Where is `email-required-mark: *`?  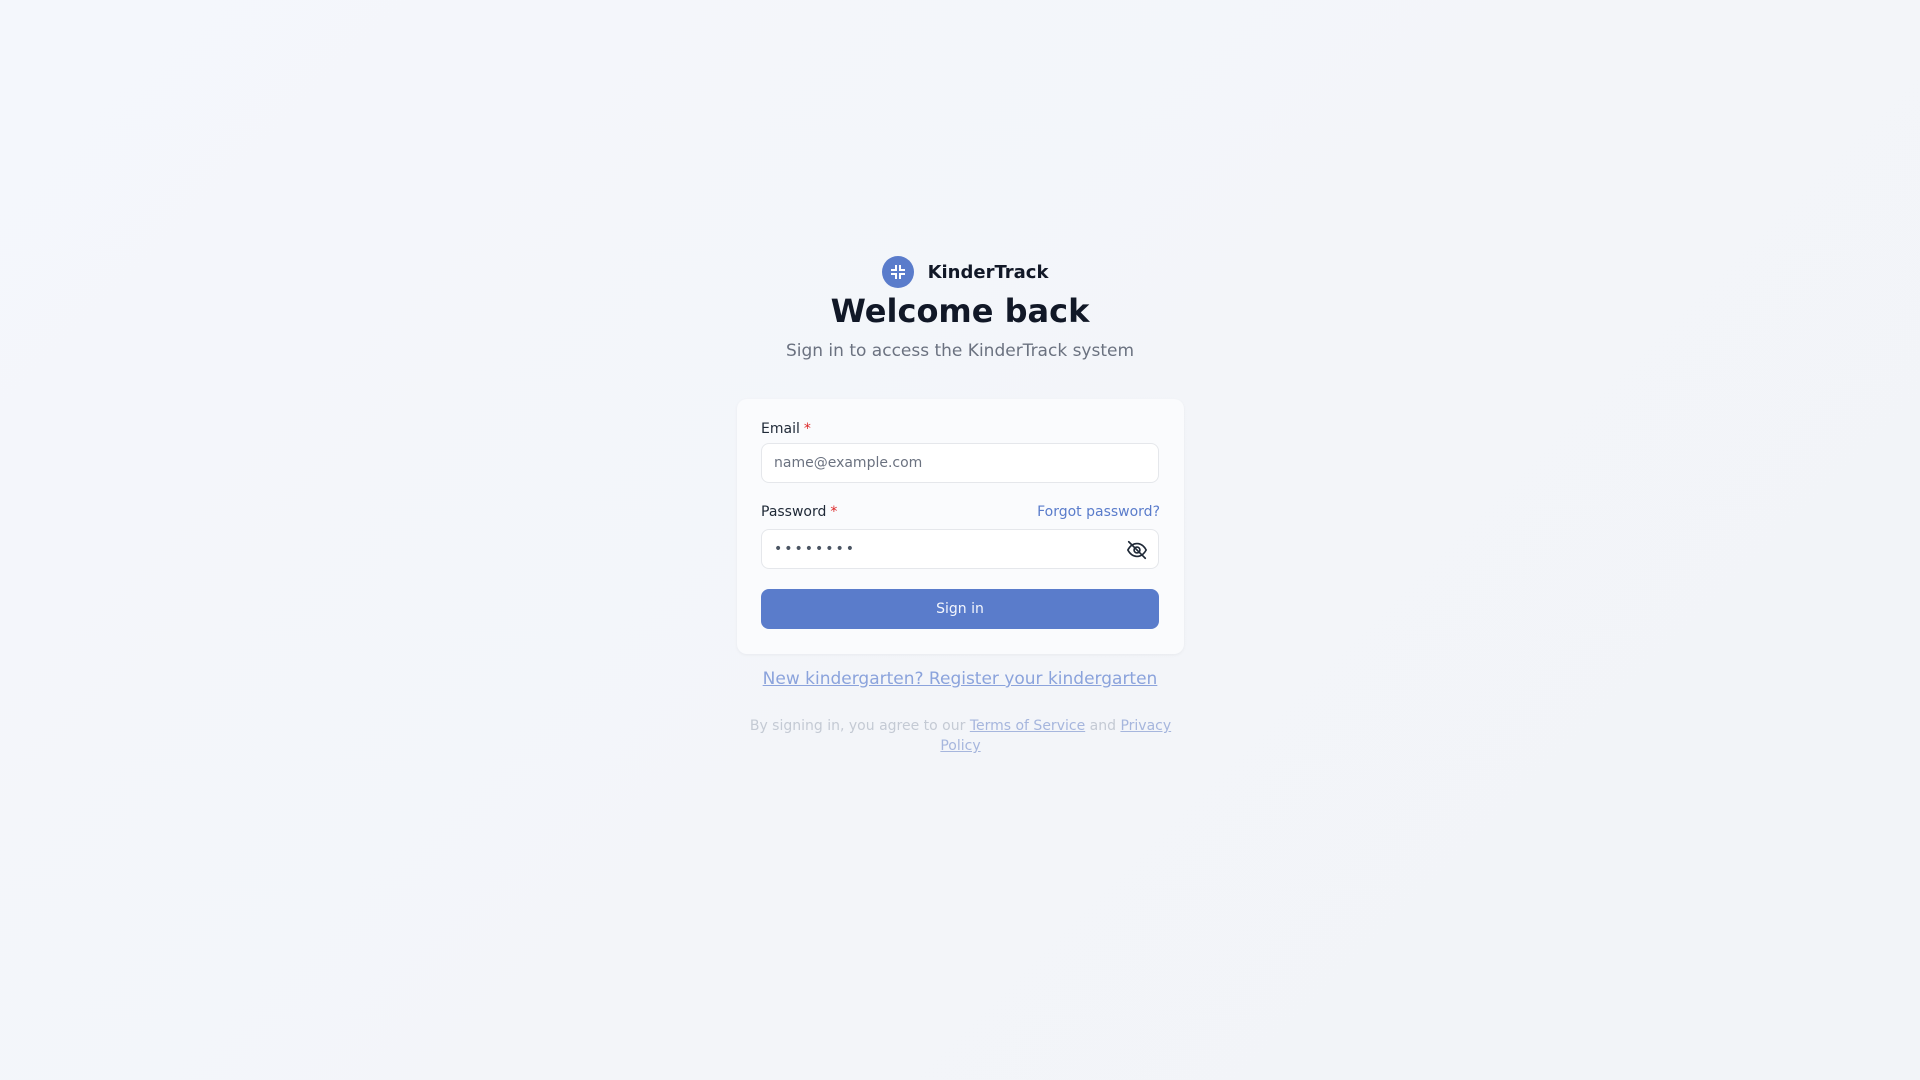
email-required-mark: * is located at coordinates (807, 429).